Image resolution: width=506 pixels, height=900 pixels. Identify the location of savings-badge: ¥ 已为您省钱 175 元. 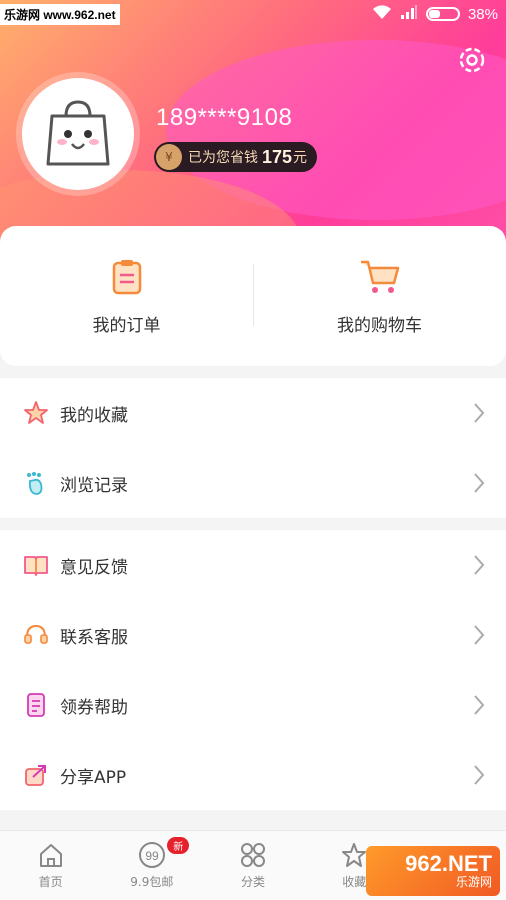
(236, 157).